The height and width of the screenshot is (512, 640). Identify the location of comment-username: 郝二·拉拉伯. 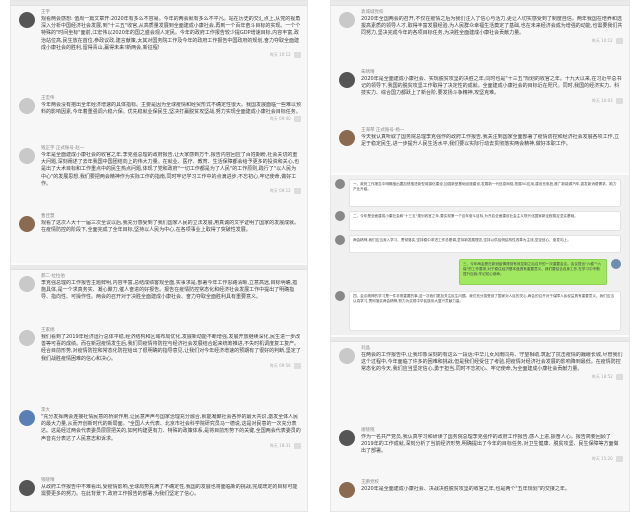
(171, 276).